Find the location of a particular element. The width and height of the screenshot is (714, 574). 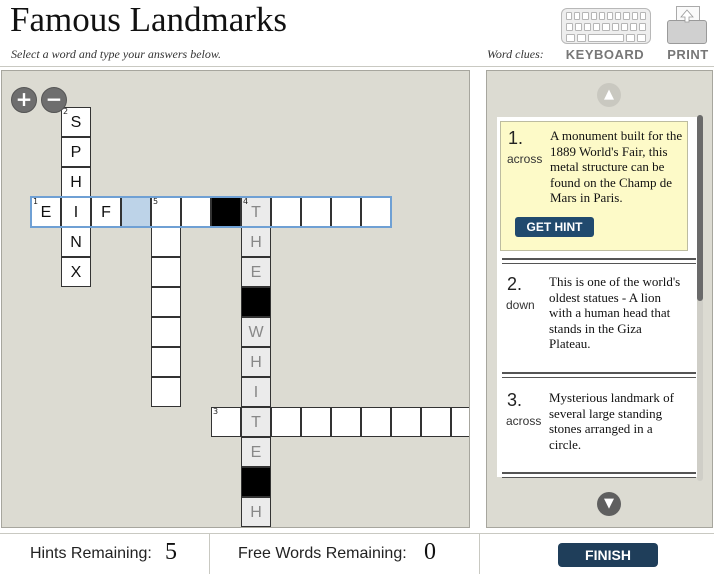

crossword-cell: X is located at coordinates (76, 272).